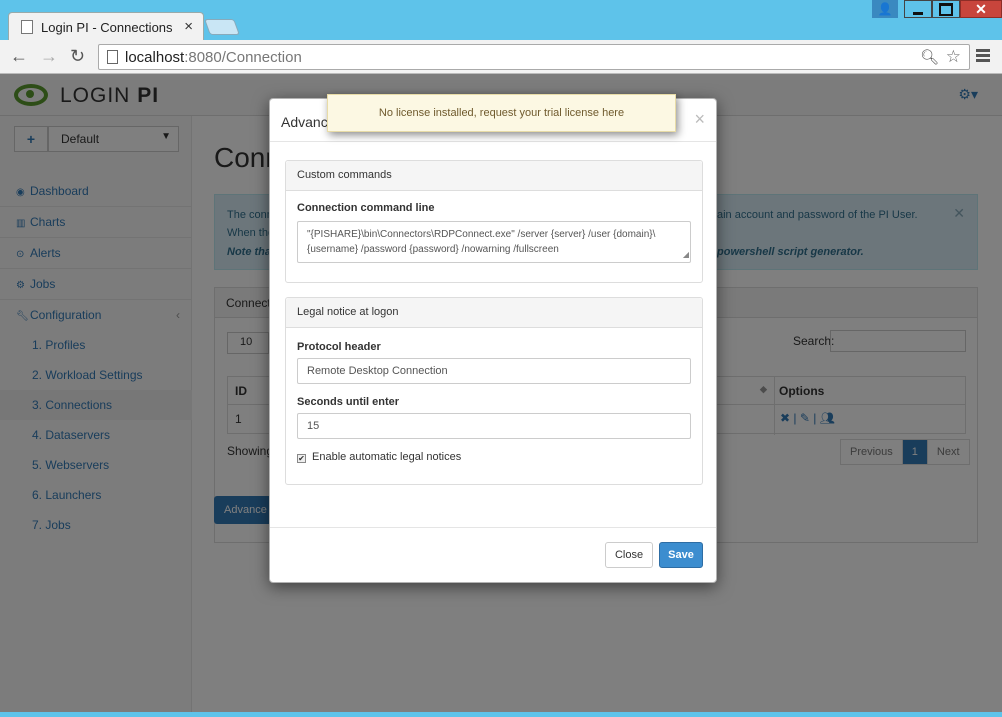 Image resolution: width=1002 pixels, height=717 pixels. I want to click on resize-grip-icon: ◢, so click(686, 254).